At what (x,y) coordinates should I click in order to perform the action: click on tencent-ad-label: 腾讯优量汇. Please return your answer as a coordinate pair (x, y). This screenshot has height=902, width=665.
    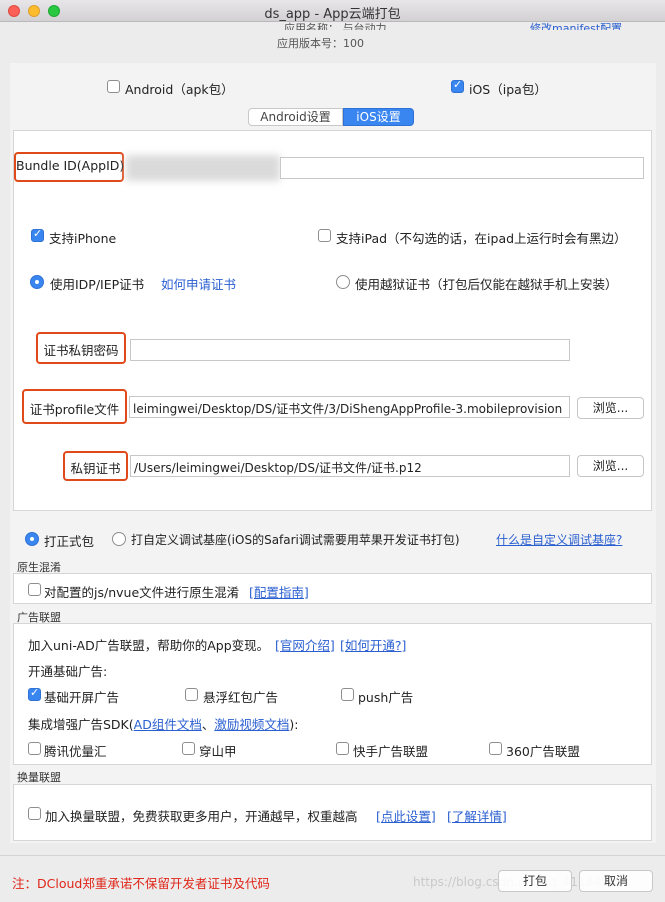
    Looking at the image, I should click on (75, 751).